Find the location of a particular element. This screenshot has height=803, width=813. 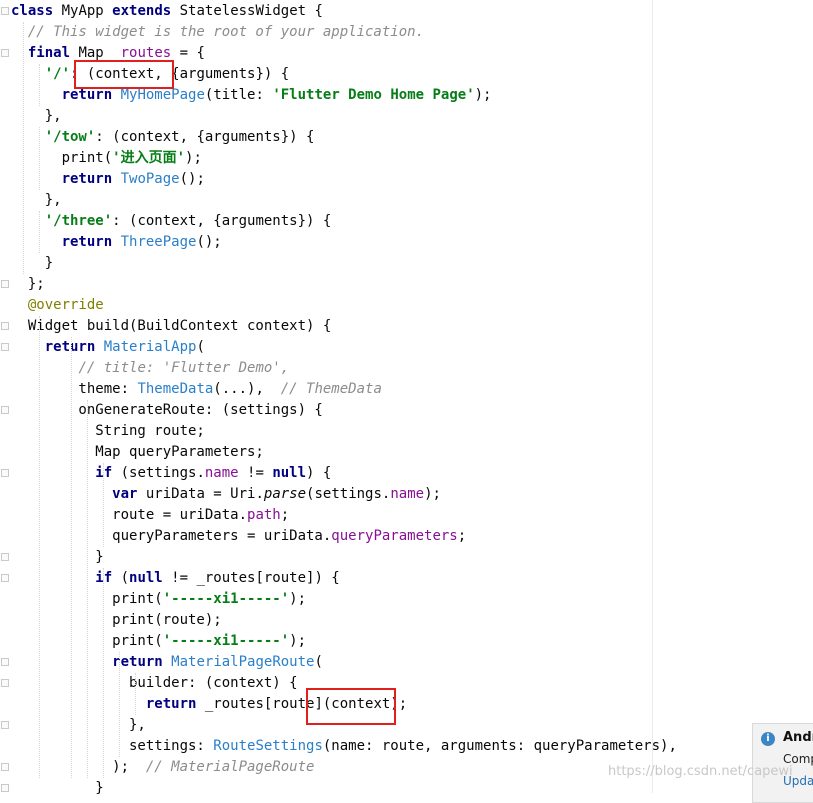

code-line: Widget build(BuildContext context) { is located at coordinates (171, 326).